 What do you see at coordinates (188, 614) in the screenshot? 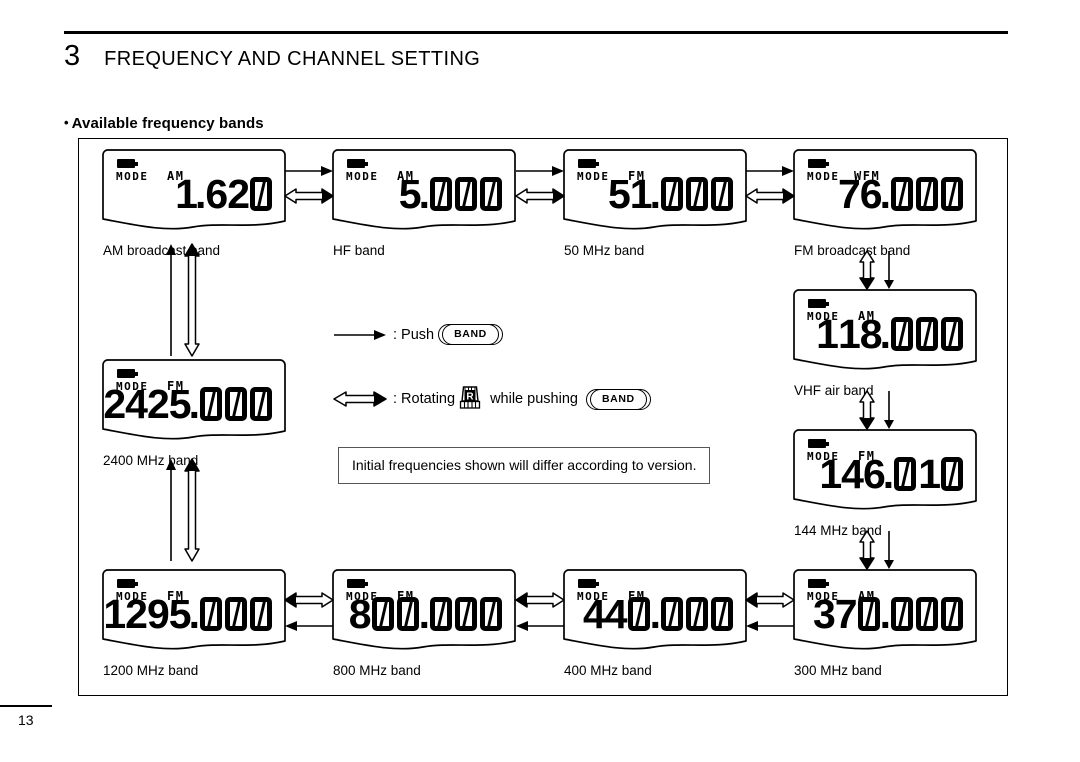
I see `lcd-frequency: 1295.` at bounding box center [188, 614].